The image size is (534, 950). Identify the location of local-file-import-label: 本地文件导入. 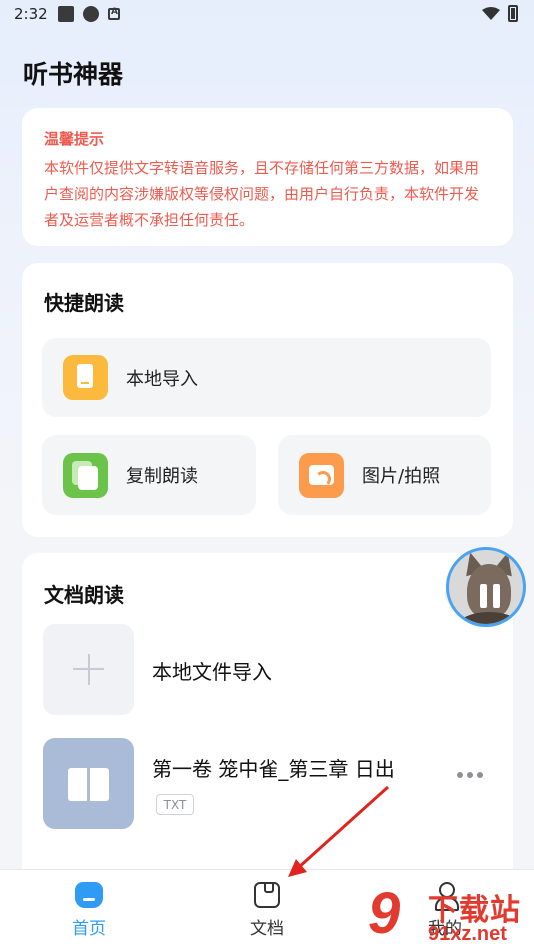
(212, 670).